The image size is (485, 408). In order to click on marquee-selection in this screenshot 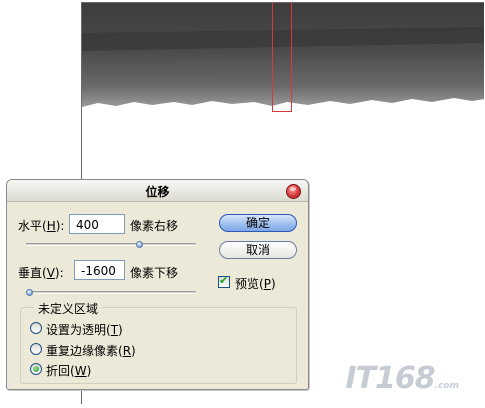, I will do `click(282, 57)`.